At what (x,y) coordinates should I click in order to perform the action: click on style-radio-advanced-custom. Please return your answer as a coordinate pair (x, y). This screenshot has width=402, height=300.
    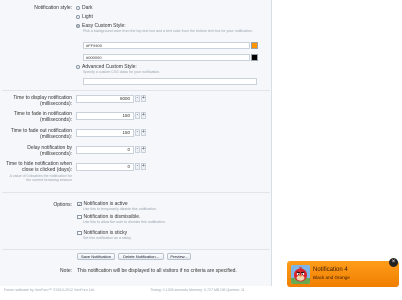
    Looking at the image, I should click on (78, 67).